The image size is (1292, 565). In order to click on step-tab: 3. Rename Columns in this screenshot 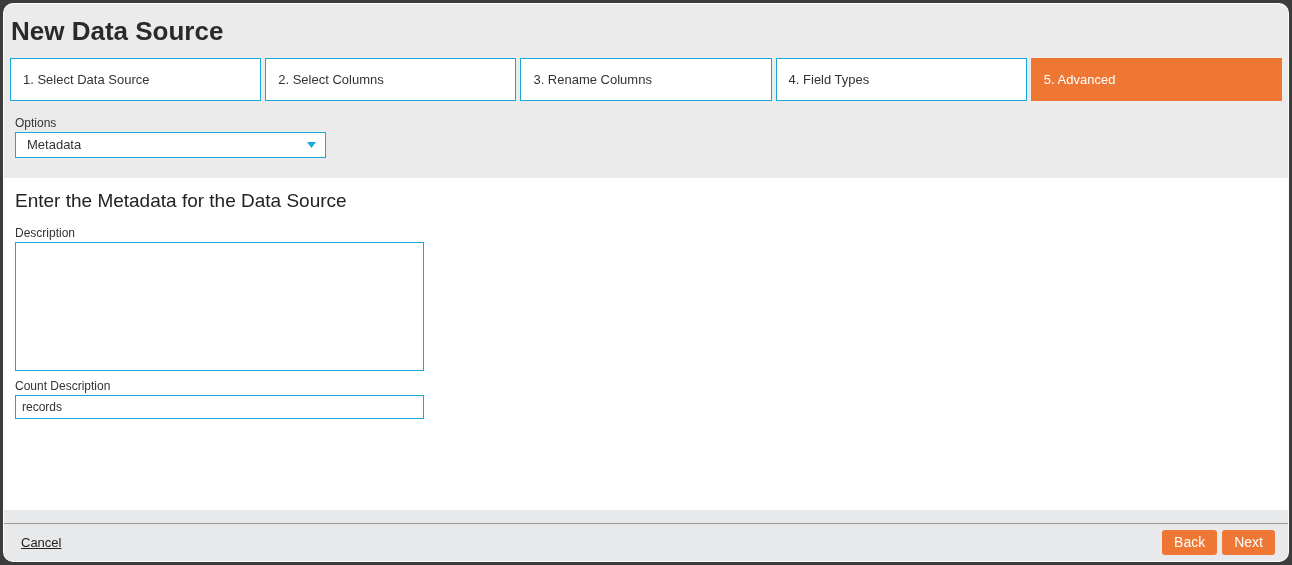, I will do `click(646, 79)`.